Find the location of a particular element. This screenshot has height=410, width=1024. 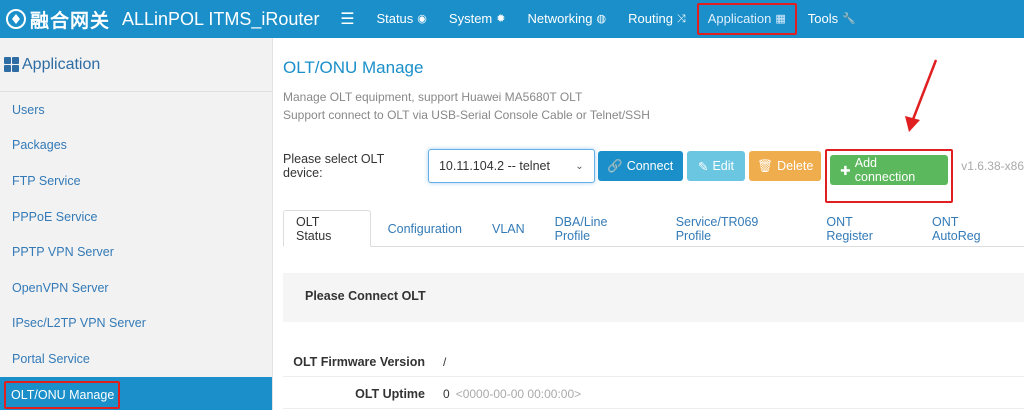

tab-configuration: Configuration is located at coordinates (425, 228).